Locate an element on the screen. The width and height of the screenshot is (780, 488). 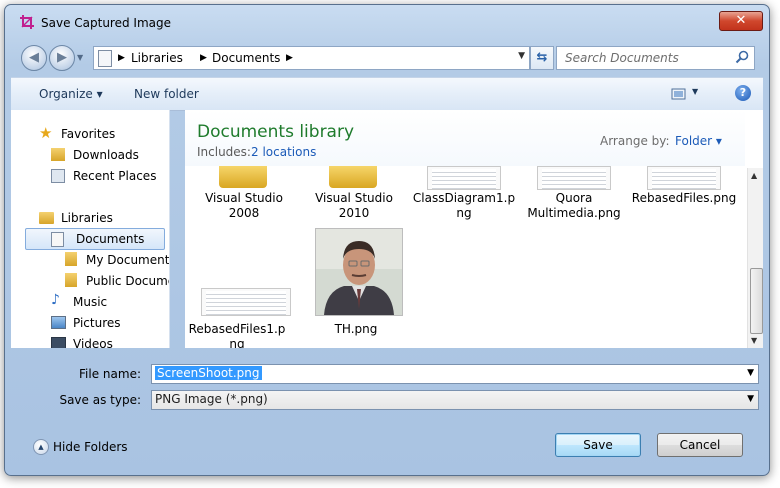
arrow-left-icon: ◀ is located at coordinates (34, 57).